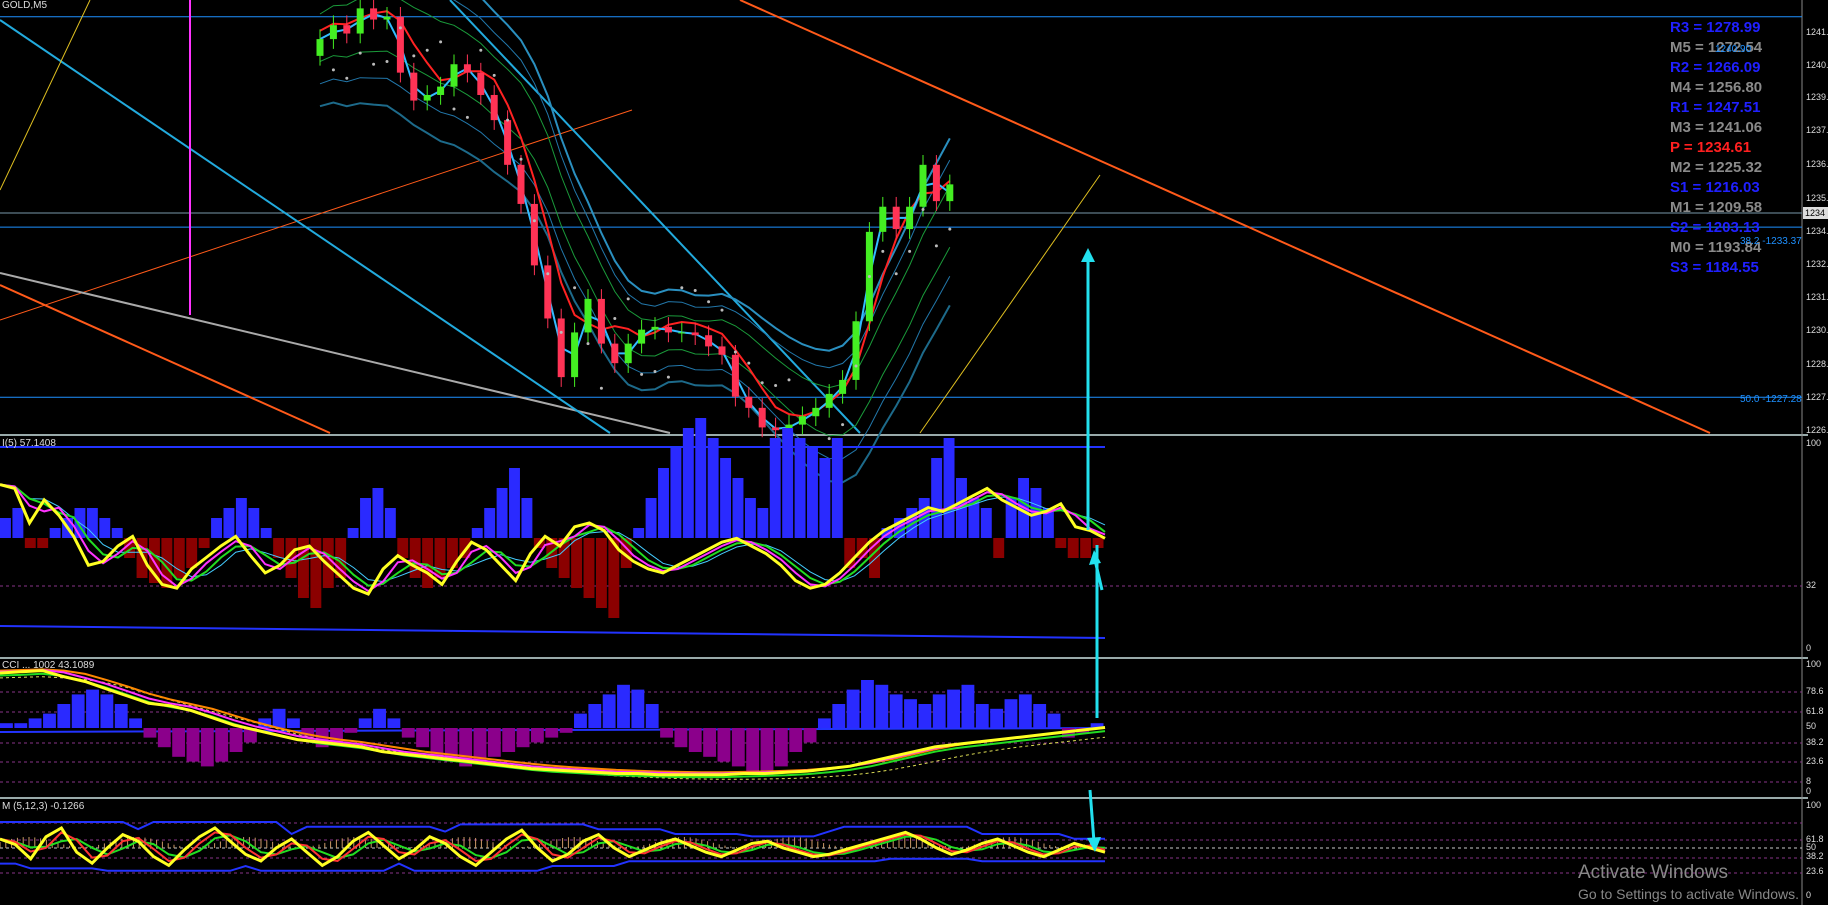 The image size is (1828, 905). What do you see at coordinates (1811, 726) in the screenshot?
I see `cci-tick-label: 50` at bounding box center [1811, 726].